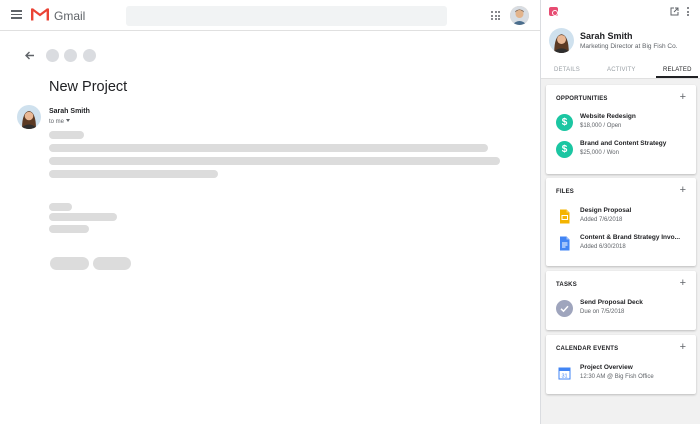  What do you see at coordinates (565, 192) in the screenshot?
I see `card-title: FILES` at bounding box center [565, 192].